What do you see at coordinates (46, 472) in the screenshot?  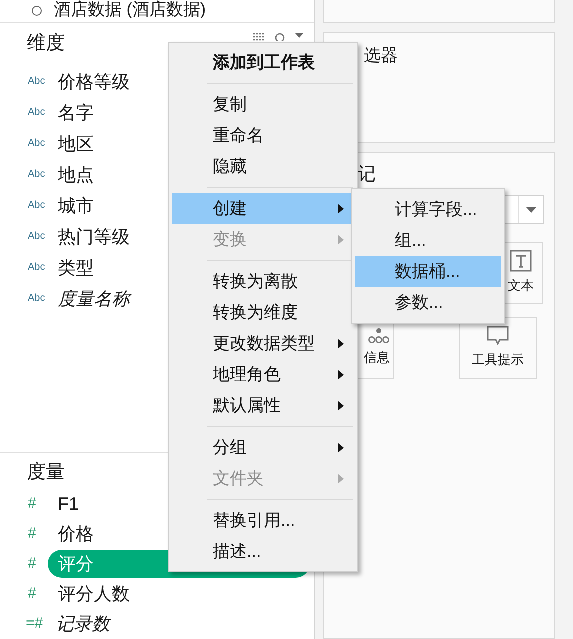 I see `section-title: 度量` at bounding box center [46, 472].